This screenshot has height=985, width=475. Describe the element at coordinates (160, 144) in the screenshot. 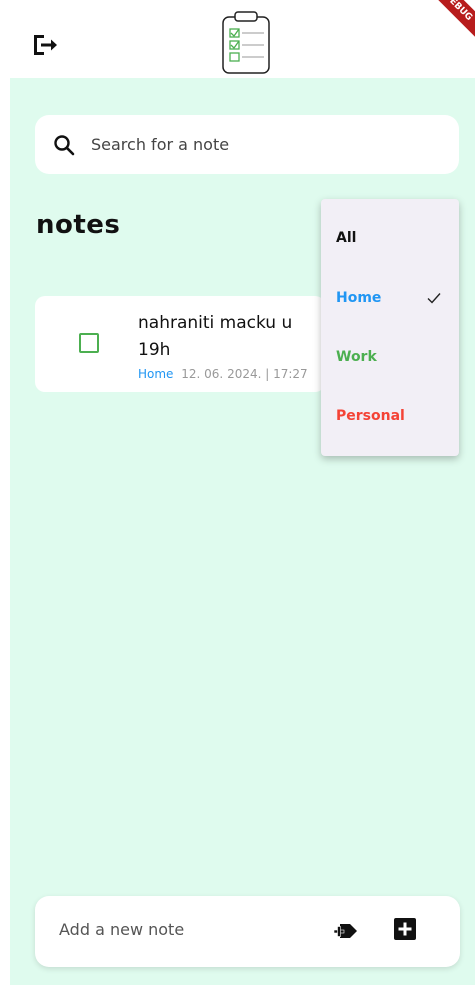

I see `search-input: Search for a note` at that location.